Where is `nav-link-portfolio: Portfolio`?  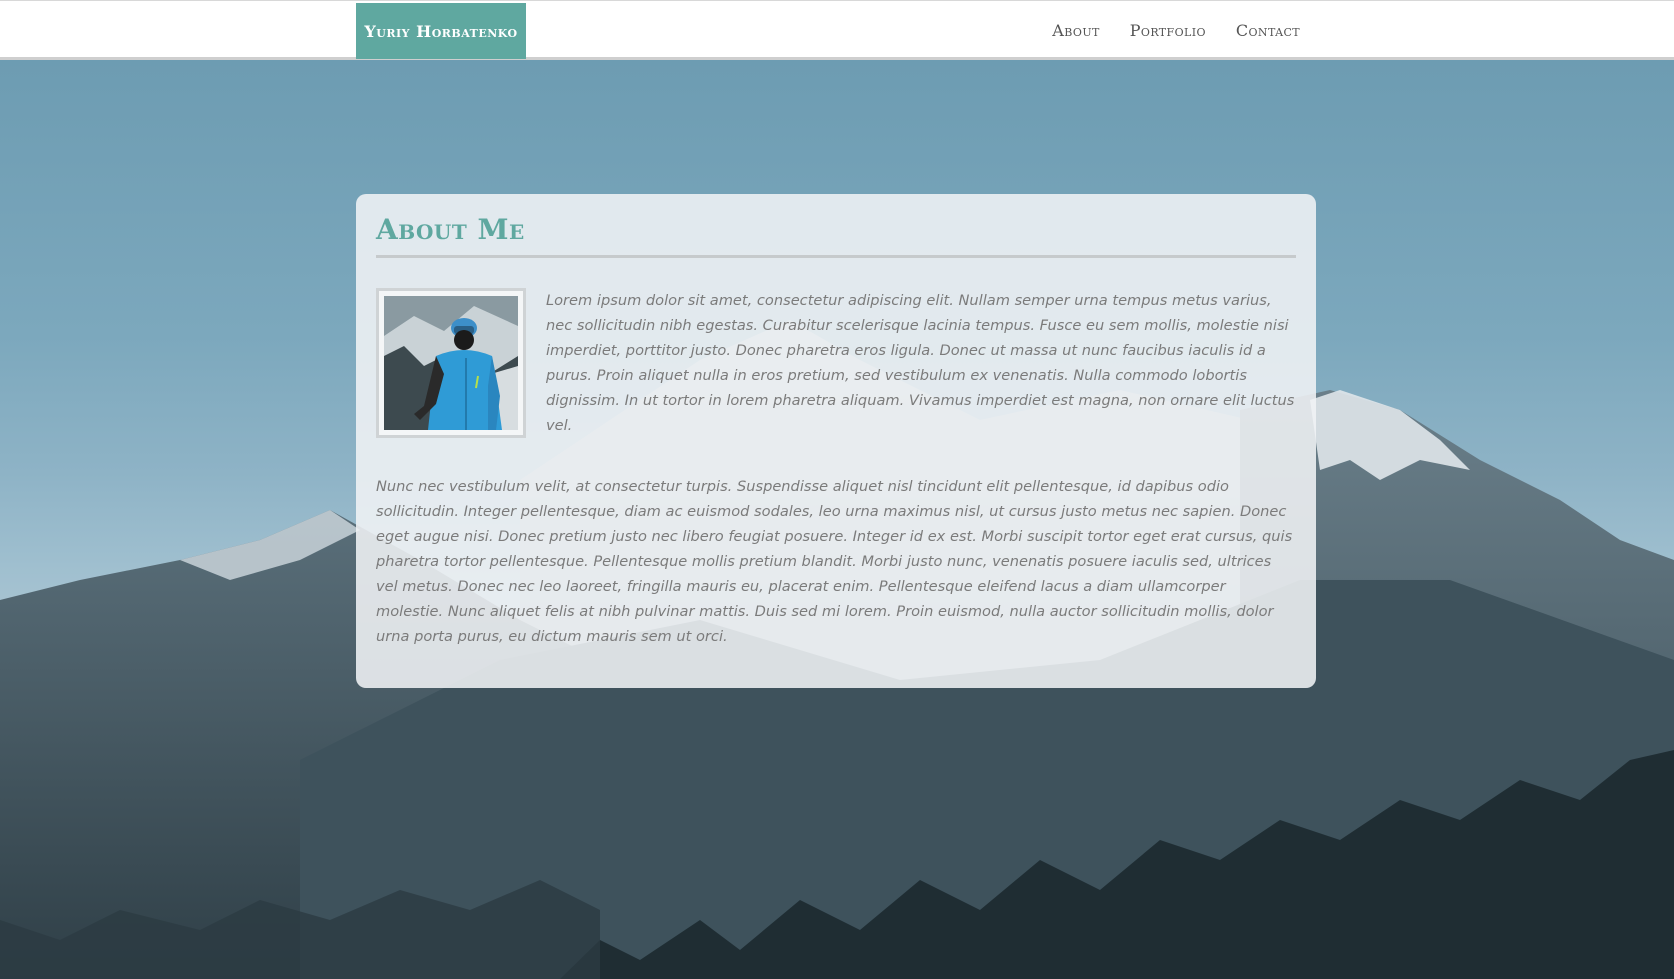
nav-link-portfolio: Portfolio is located at coordinates (1168, 30).